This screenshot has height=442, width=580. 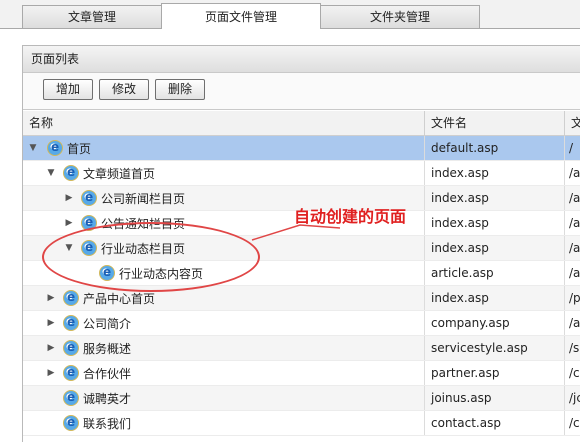 I want to click on table-row: 诚聘英才 joinus.asp /jc, so click(x=301, y=398).